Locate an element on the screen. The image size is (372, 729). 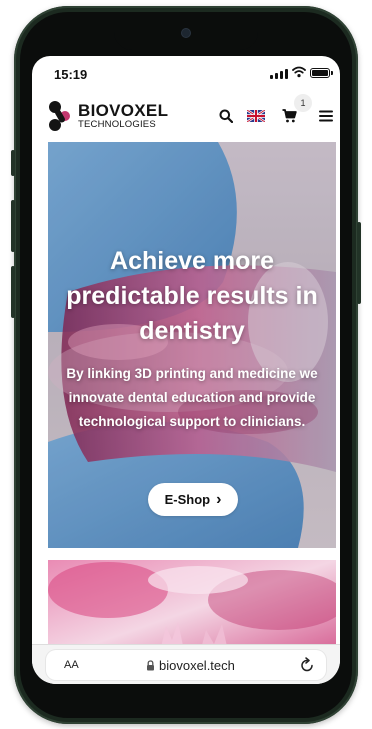
status-bar: 15:19 is located at coordinates (186, 74).